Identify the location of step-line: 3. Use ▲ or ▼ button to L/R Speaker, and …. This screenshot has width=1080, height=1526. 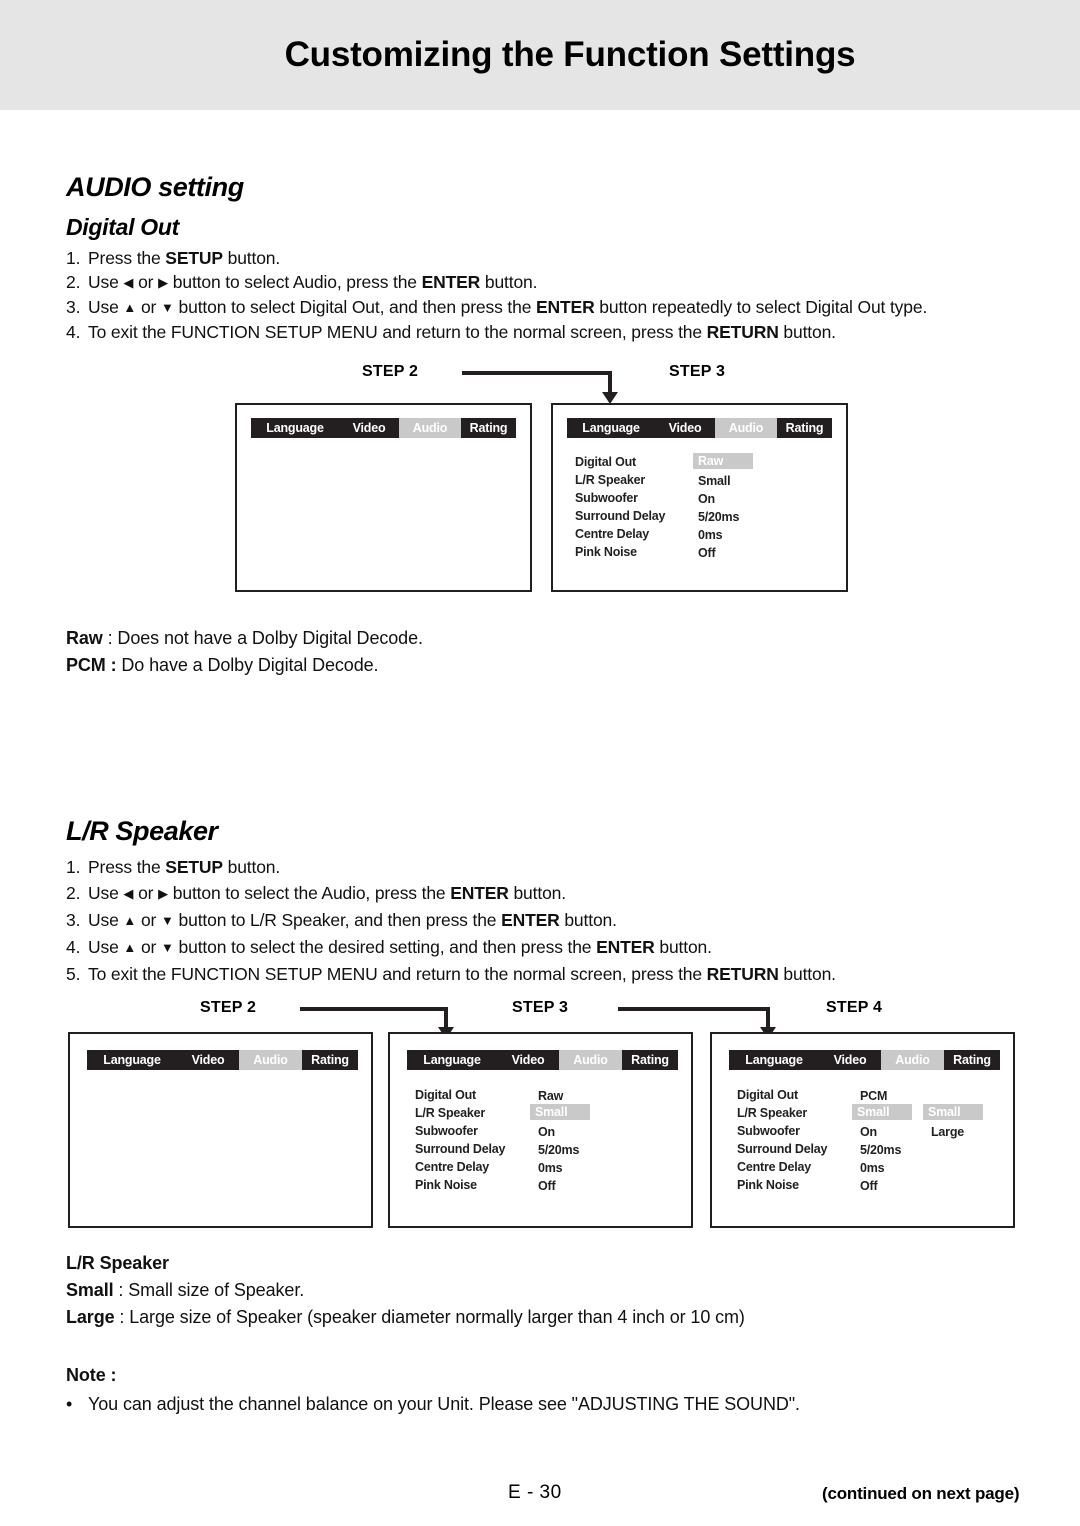
(556, 920).